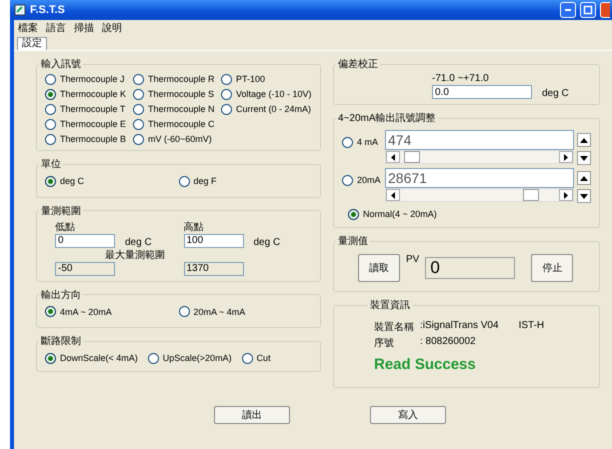  What do you see at coordinates (459, 326) in the screenshot?
I see `info-value: :iSignalTrans V04` at bounding box center [459, 326].